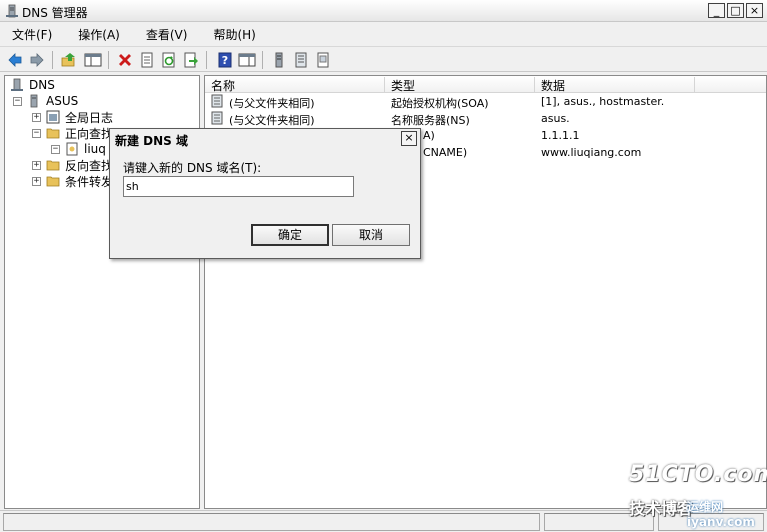 The width and height of the screenshot is (767, 532). Describe the element at coordinates (271, 522) in the screenshot. I see `status-pane-main` at that location.